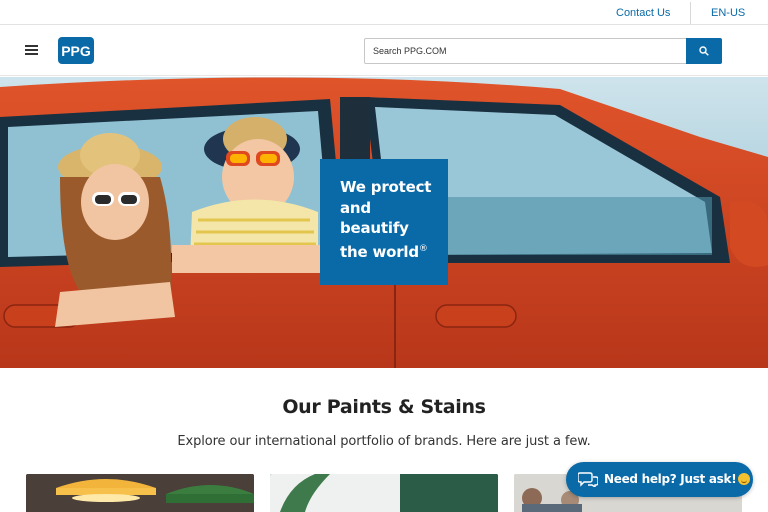 The image size is (768, 512). What do you see at coordinates (374, 228) in the screenshot?
I see `tagline-line-3: beautify` at bounding box center [374, 228].